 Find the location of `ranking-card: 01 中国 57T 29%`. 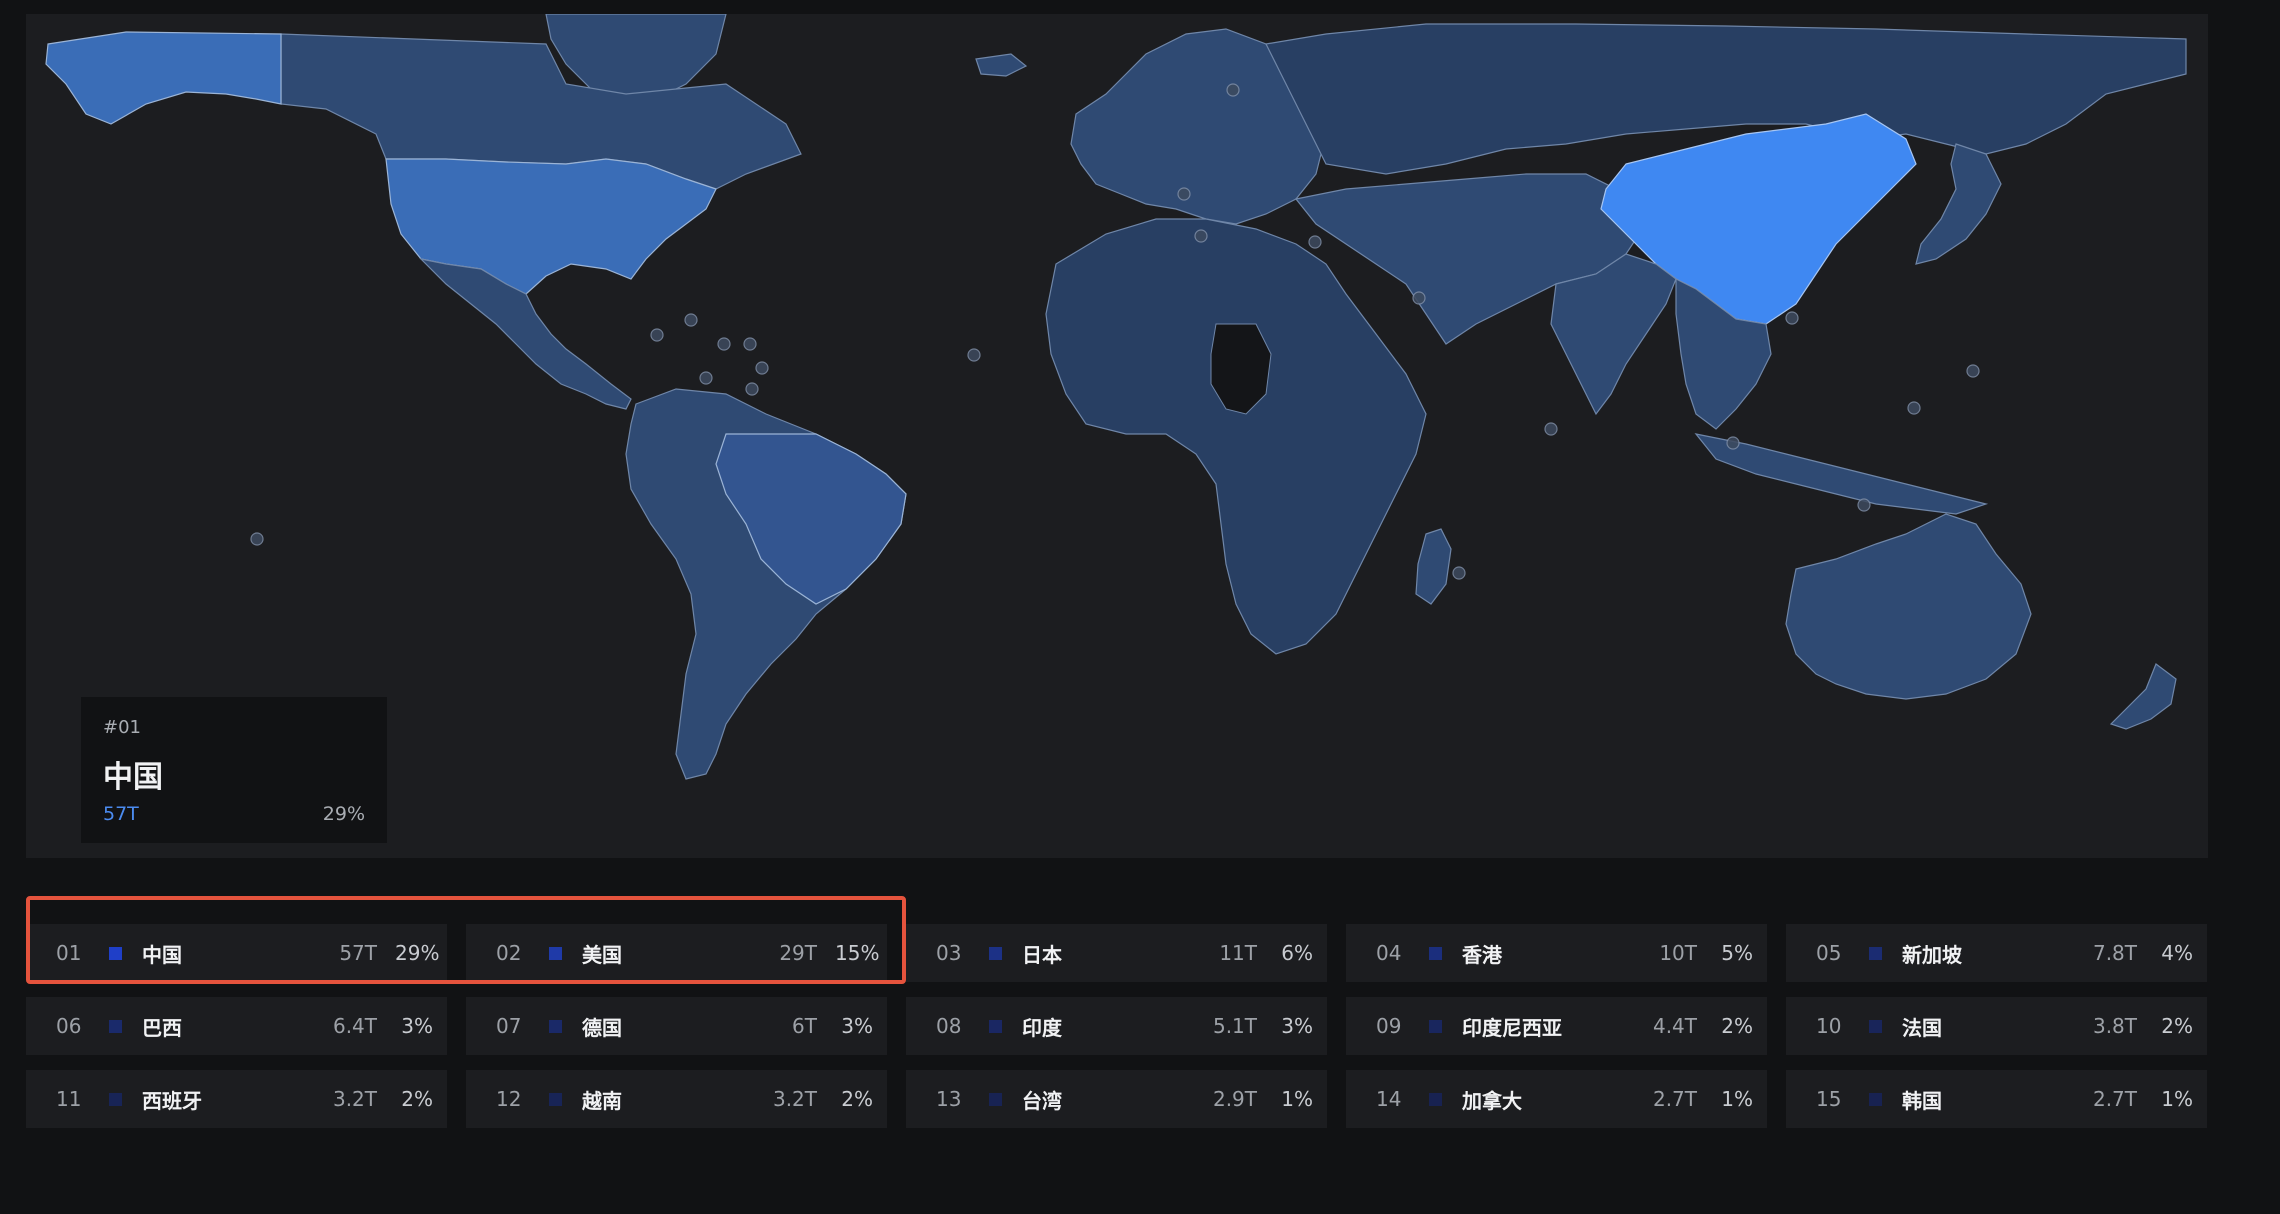

ranking-card: 01 中国 57T 29% is located at coordinates (236, 953).